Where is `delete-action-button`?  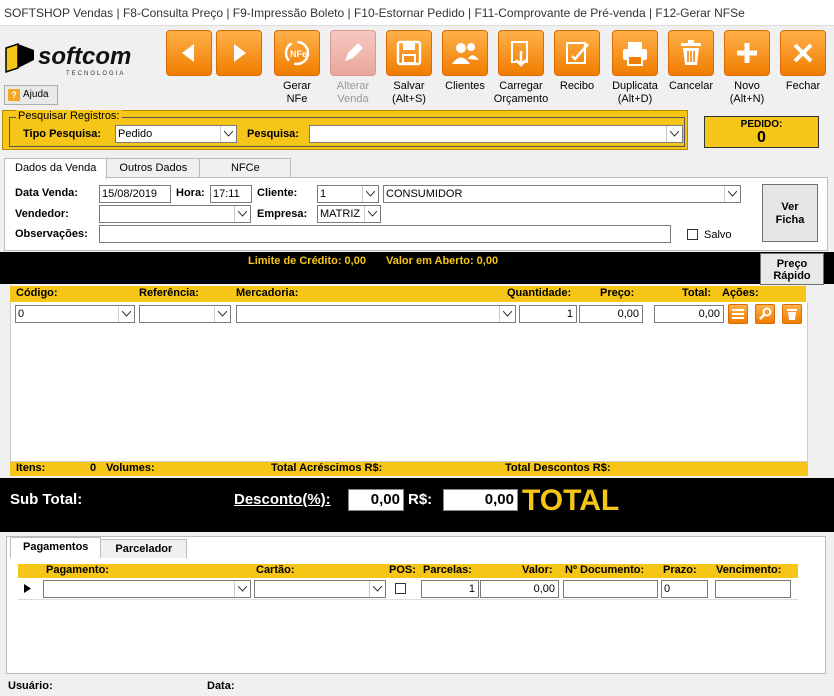
delete-action-button is located at coordinates (792, 314).